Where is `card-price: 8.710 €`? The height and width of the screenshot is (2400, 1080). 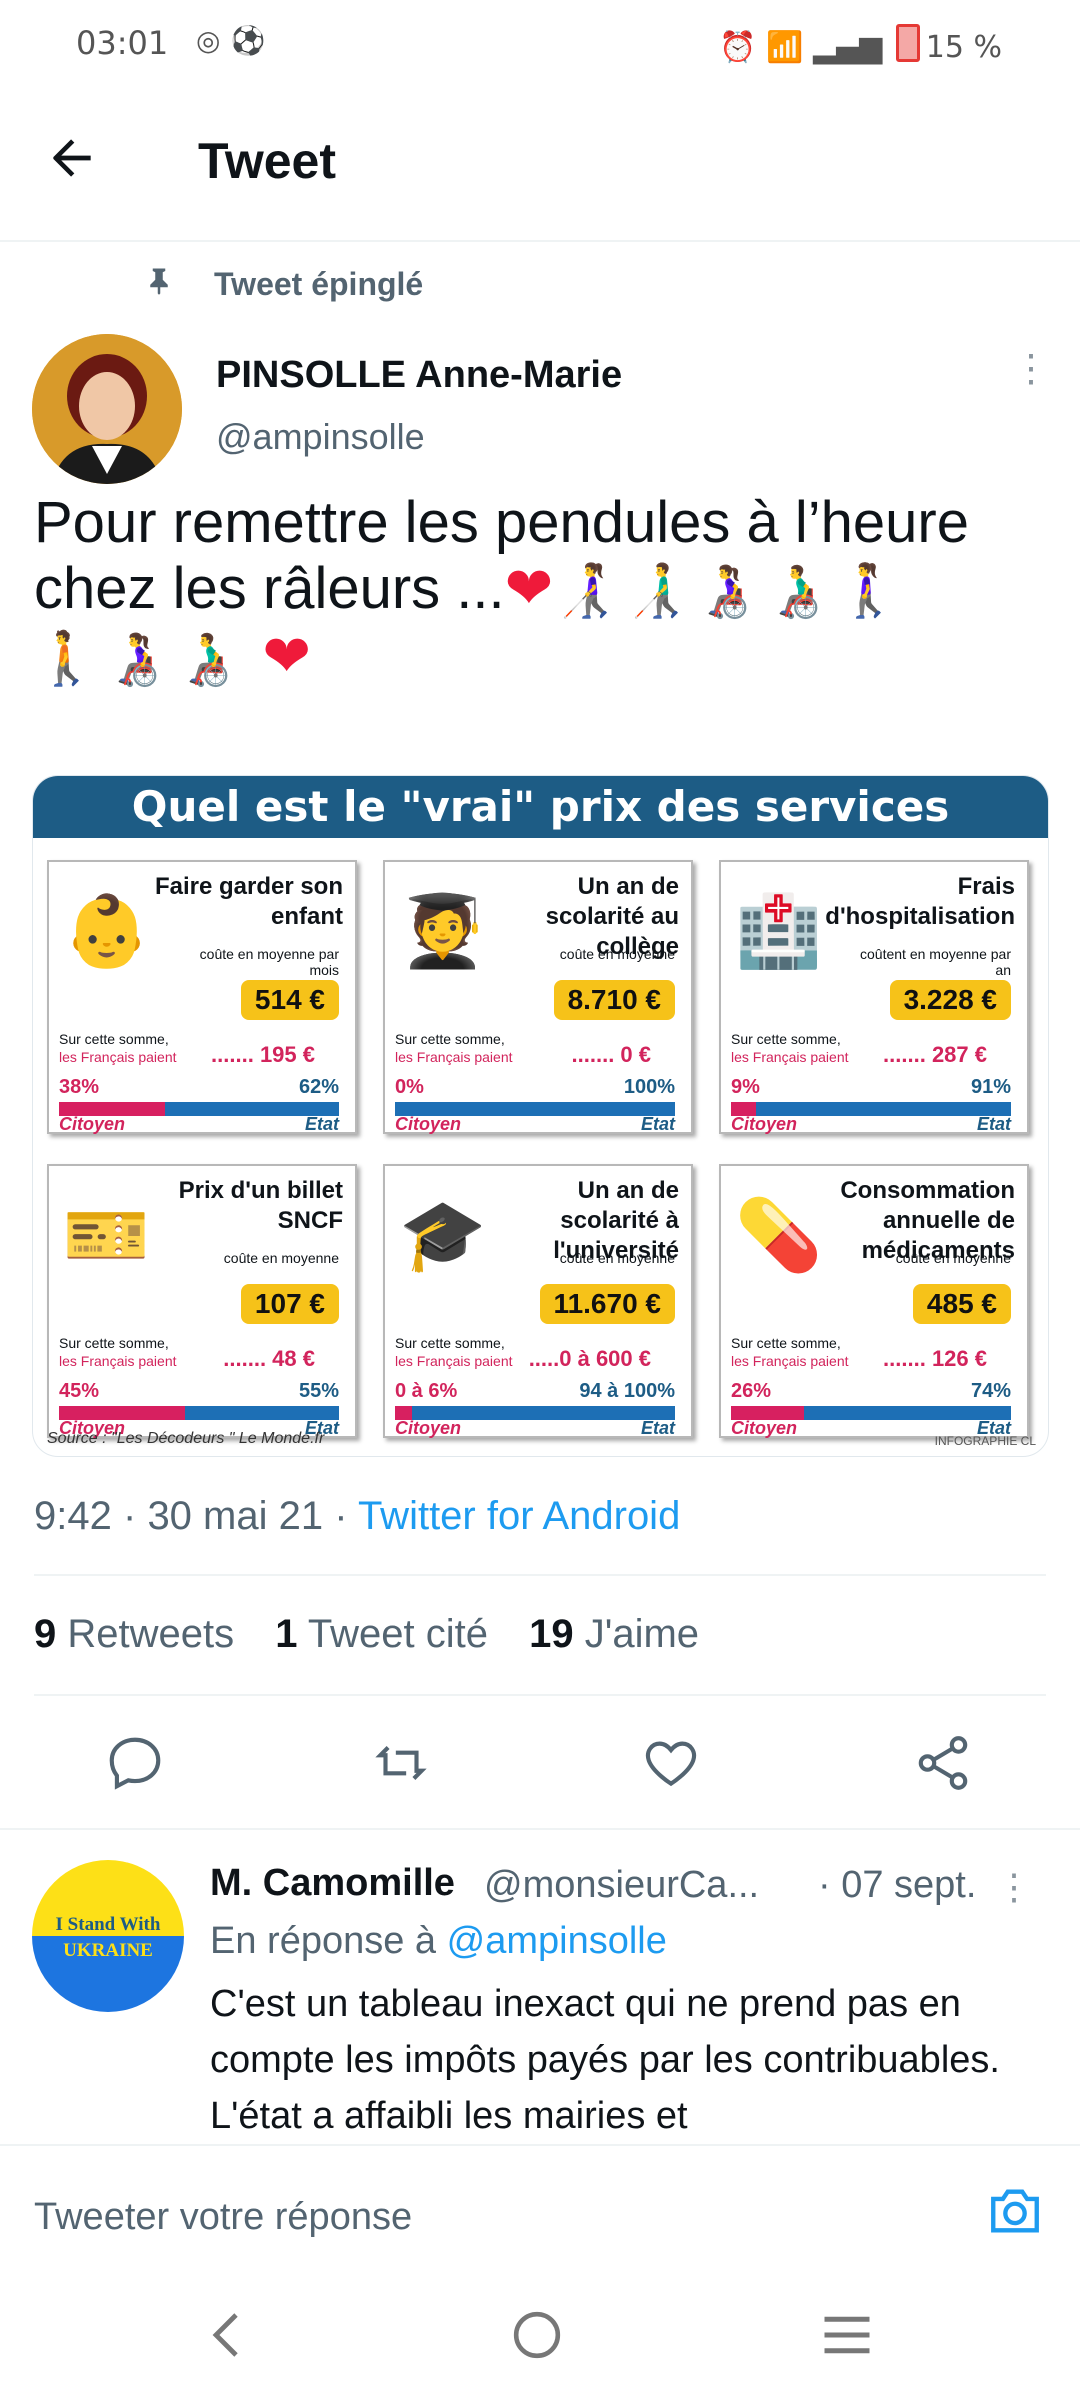 card-price: 8.710 € is located at coordinates (614, 1000).